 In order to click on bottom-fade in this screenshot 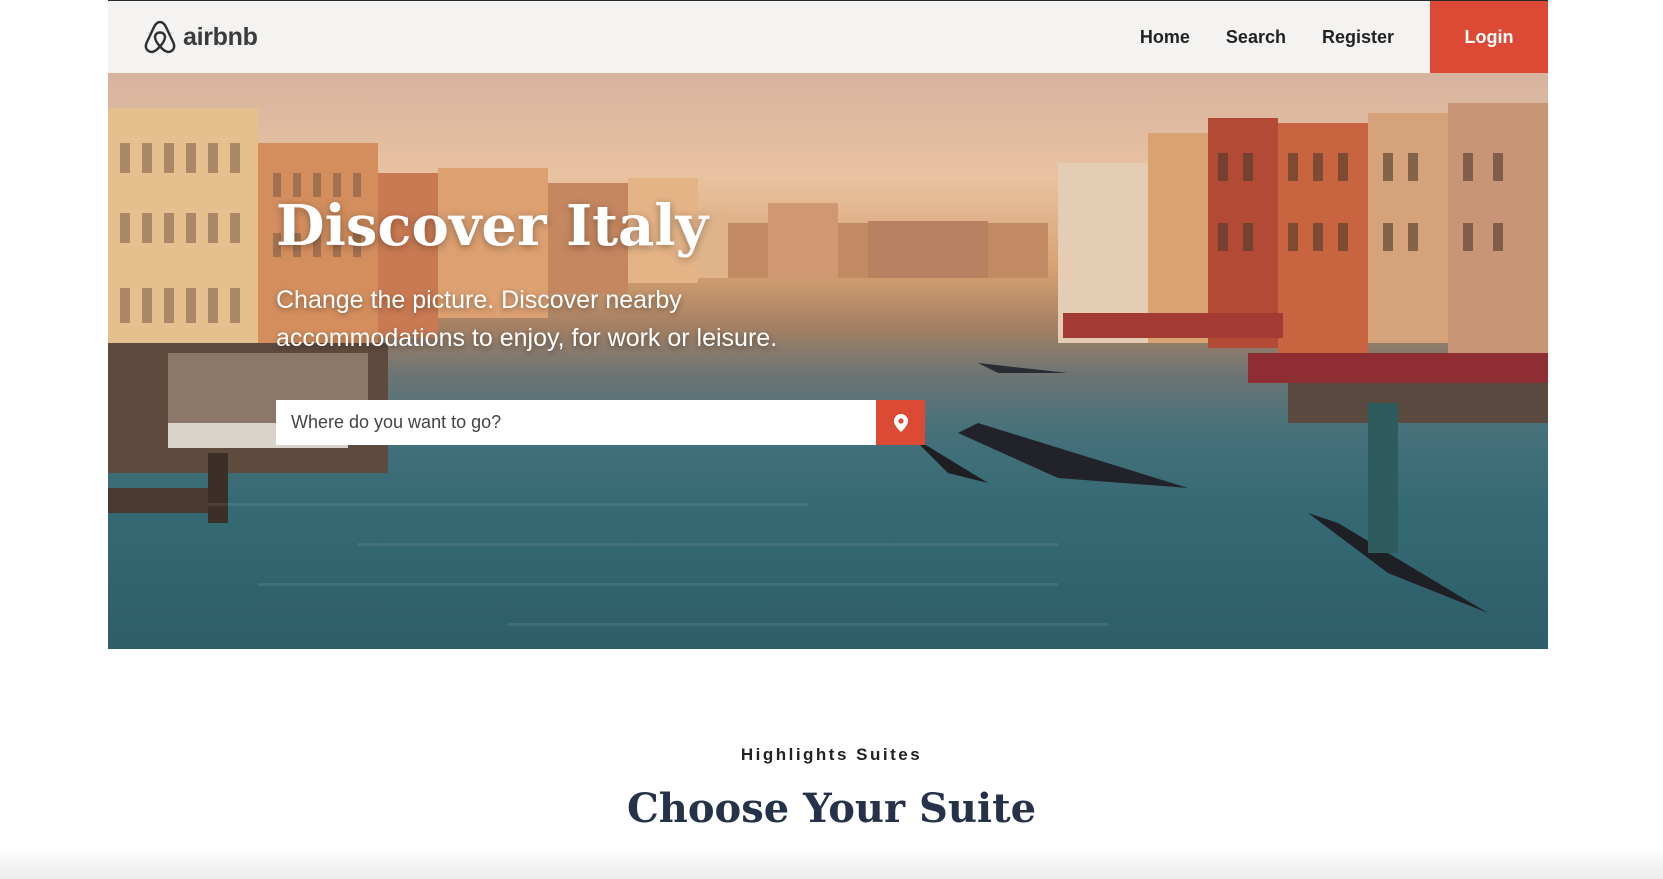, I will do `click(831, 862)`.